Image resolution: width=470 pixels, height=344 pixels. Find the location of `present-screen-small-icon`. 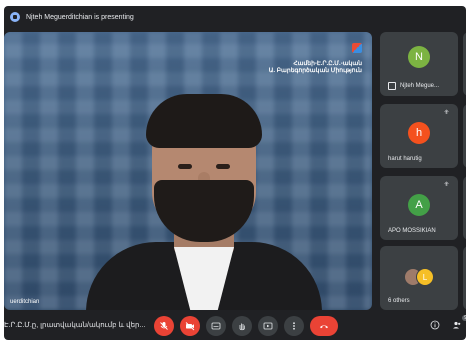

present-screen-small-icon is located at coordinates (392, 86).